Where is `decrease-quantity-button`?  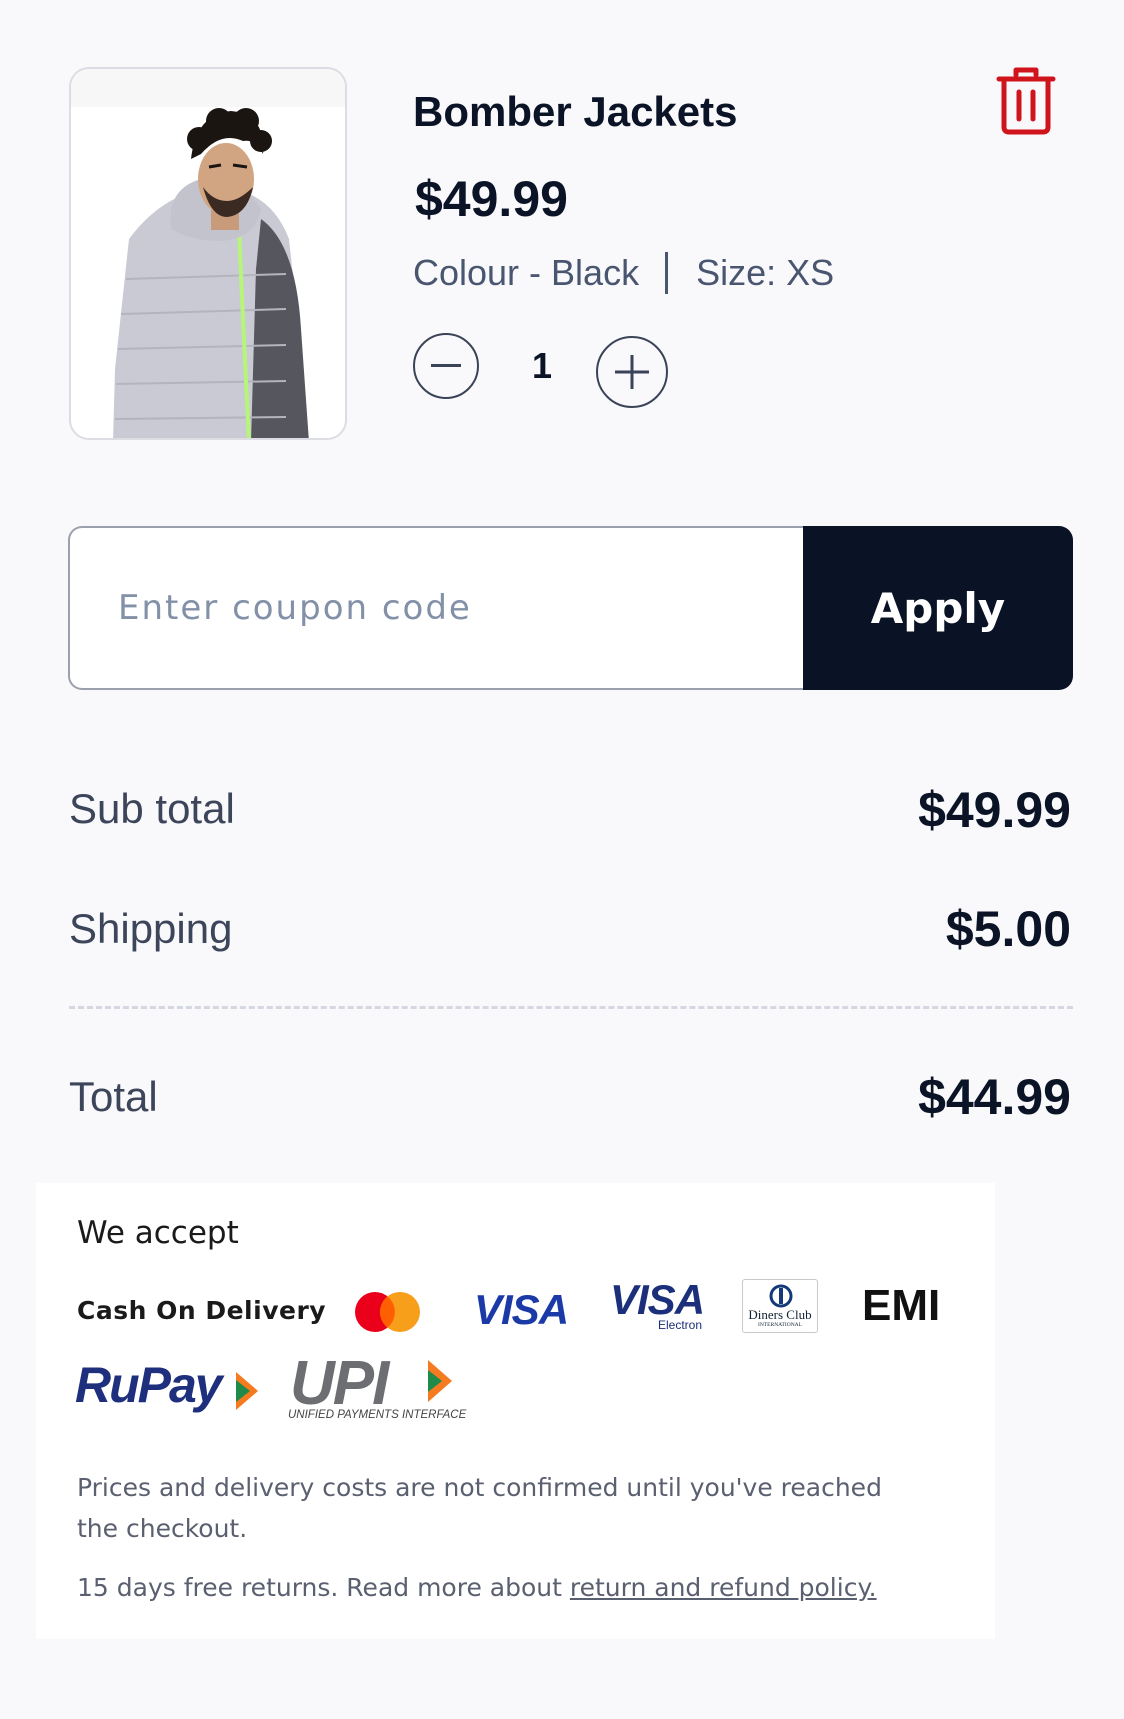 decrease-quantity-button is located at coordinates (446, 366).